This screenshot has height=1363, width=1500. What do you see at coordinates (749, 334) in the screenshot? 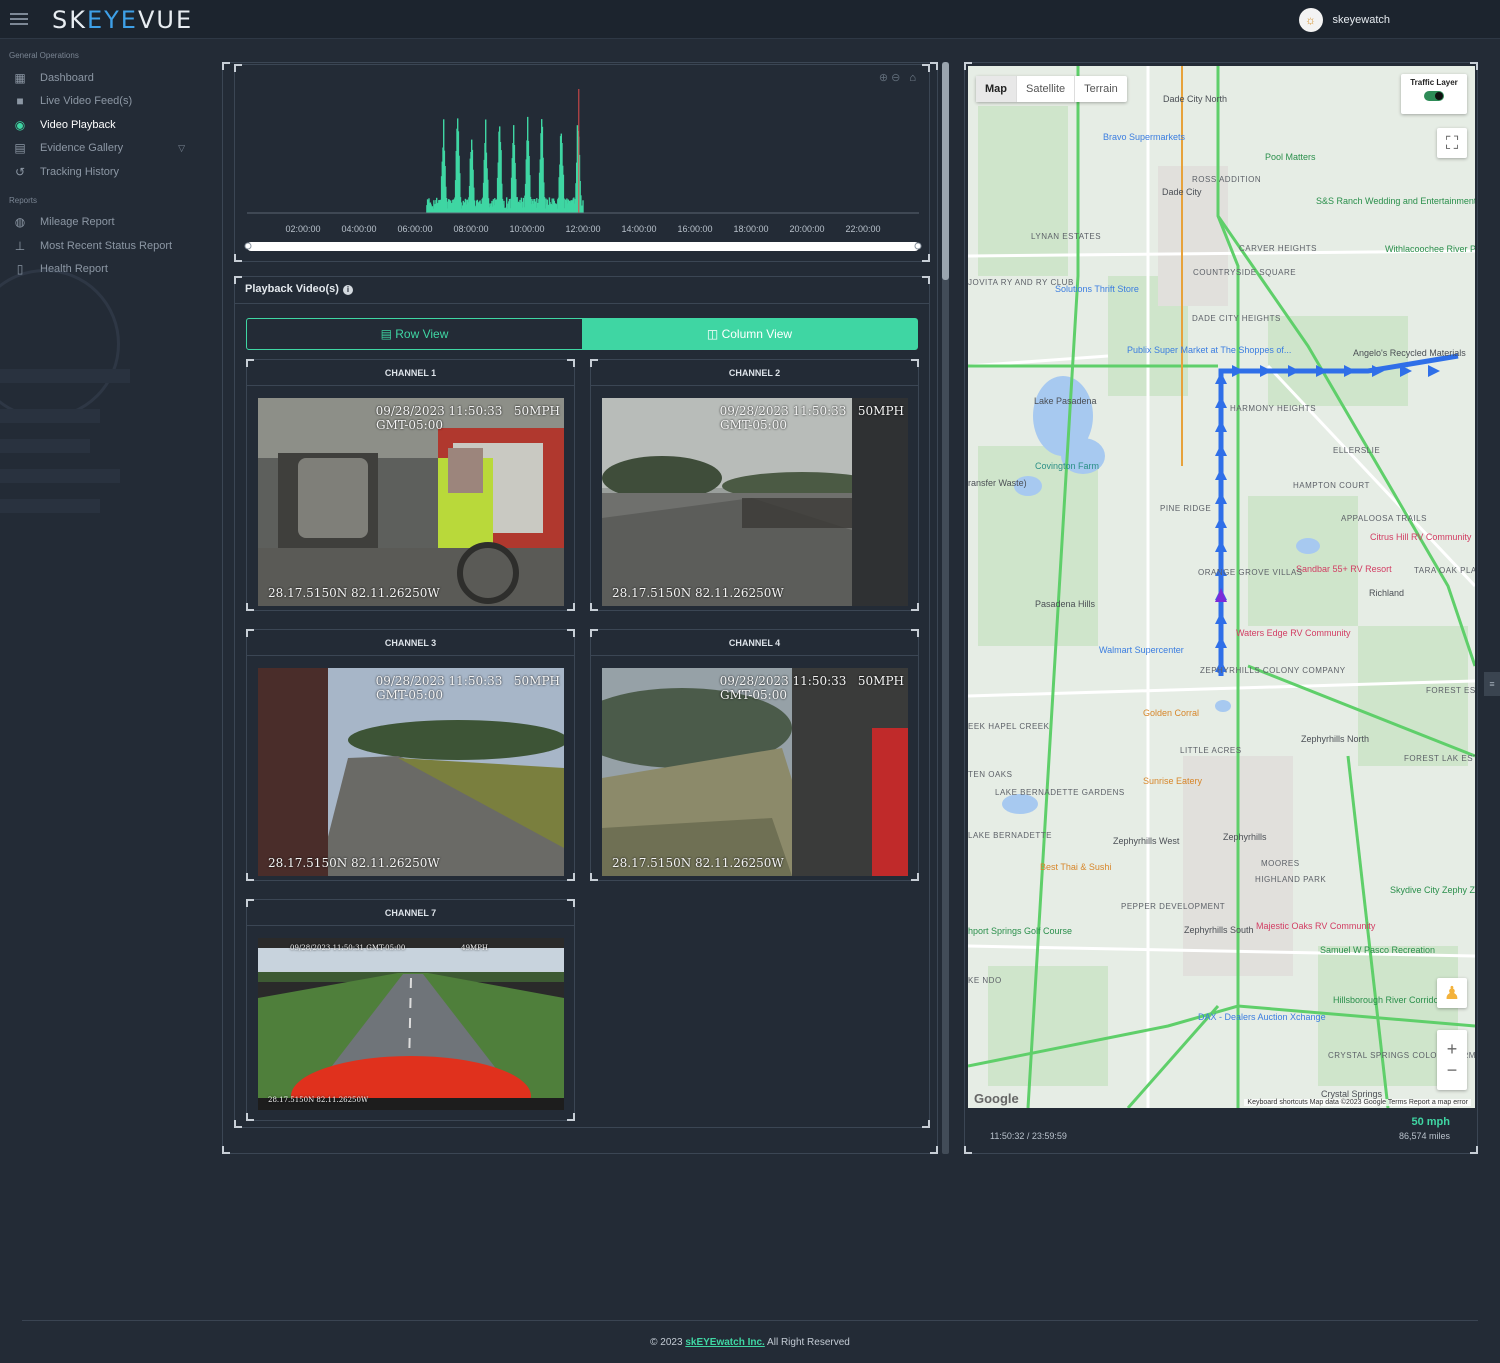
I see `column-view-button: ◫ Column View` at bounding box center [749, 334].